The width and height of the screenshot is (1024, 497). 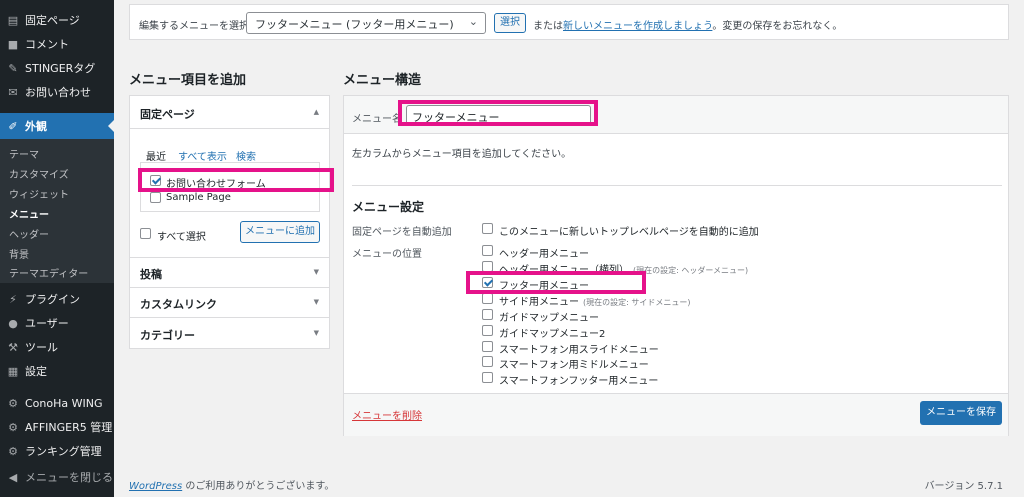 What do you see at coordinates (388, 207) in the screenshot?
I see `menu-settings-heading: メニュー設定` at bounding box center [388, 207].